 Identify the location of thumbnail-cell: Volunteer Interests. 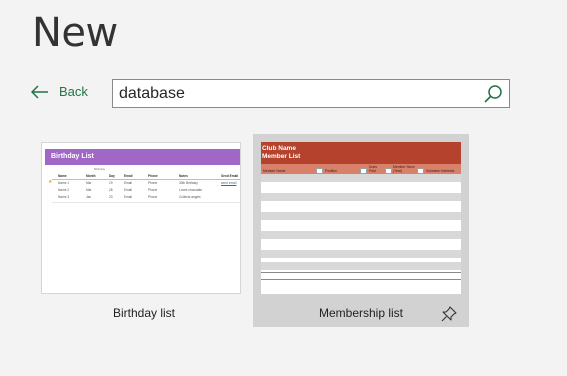
(440, 171).